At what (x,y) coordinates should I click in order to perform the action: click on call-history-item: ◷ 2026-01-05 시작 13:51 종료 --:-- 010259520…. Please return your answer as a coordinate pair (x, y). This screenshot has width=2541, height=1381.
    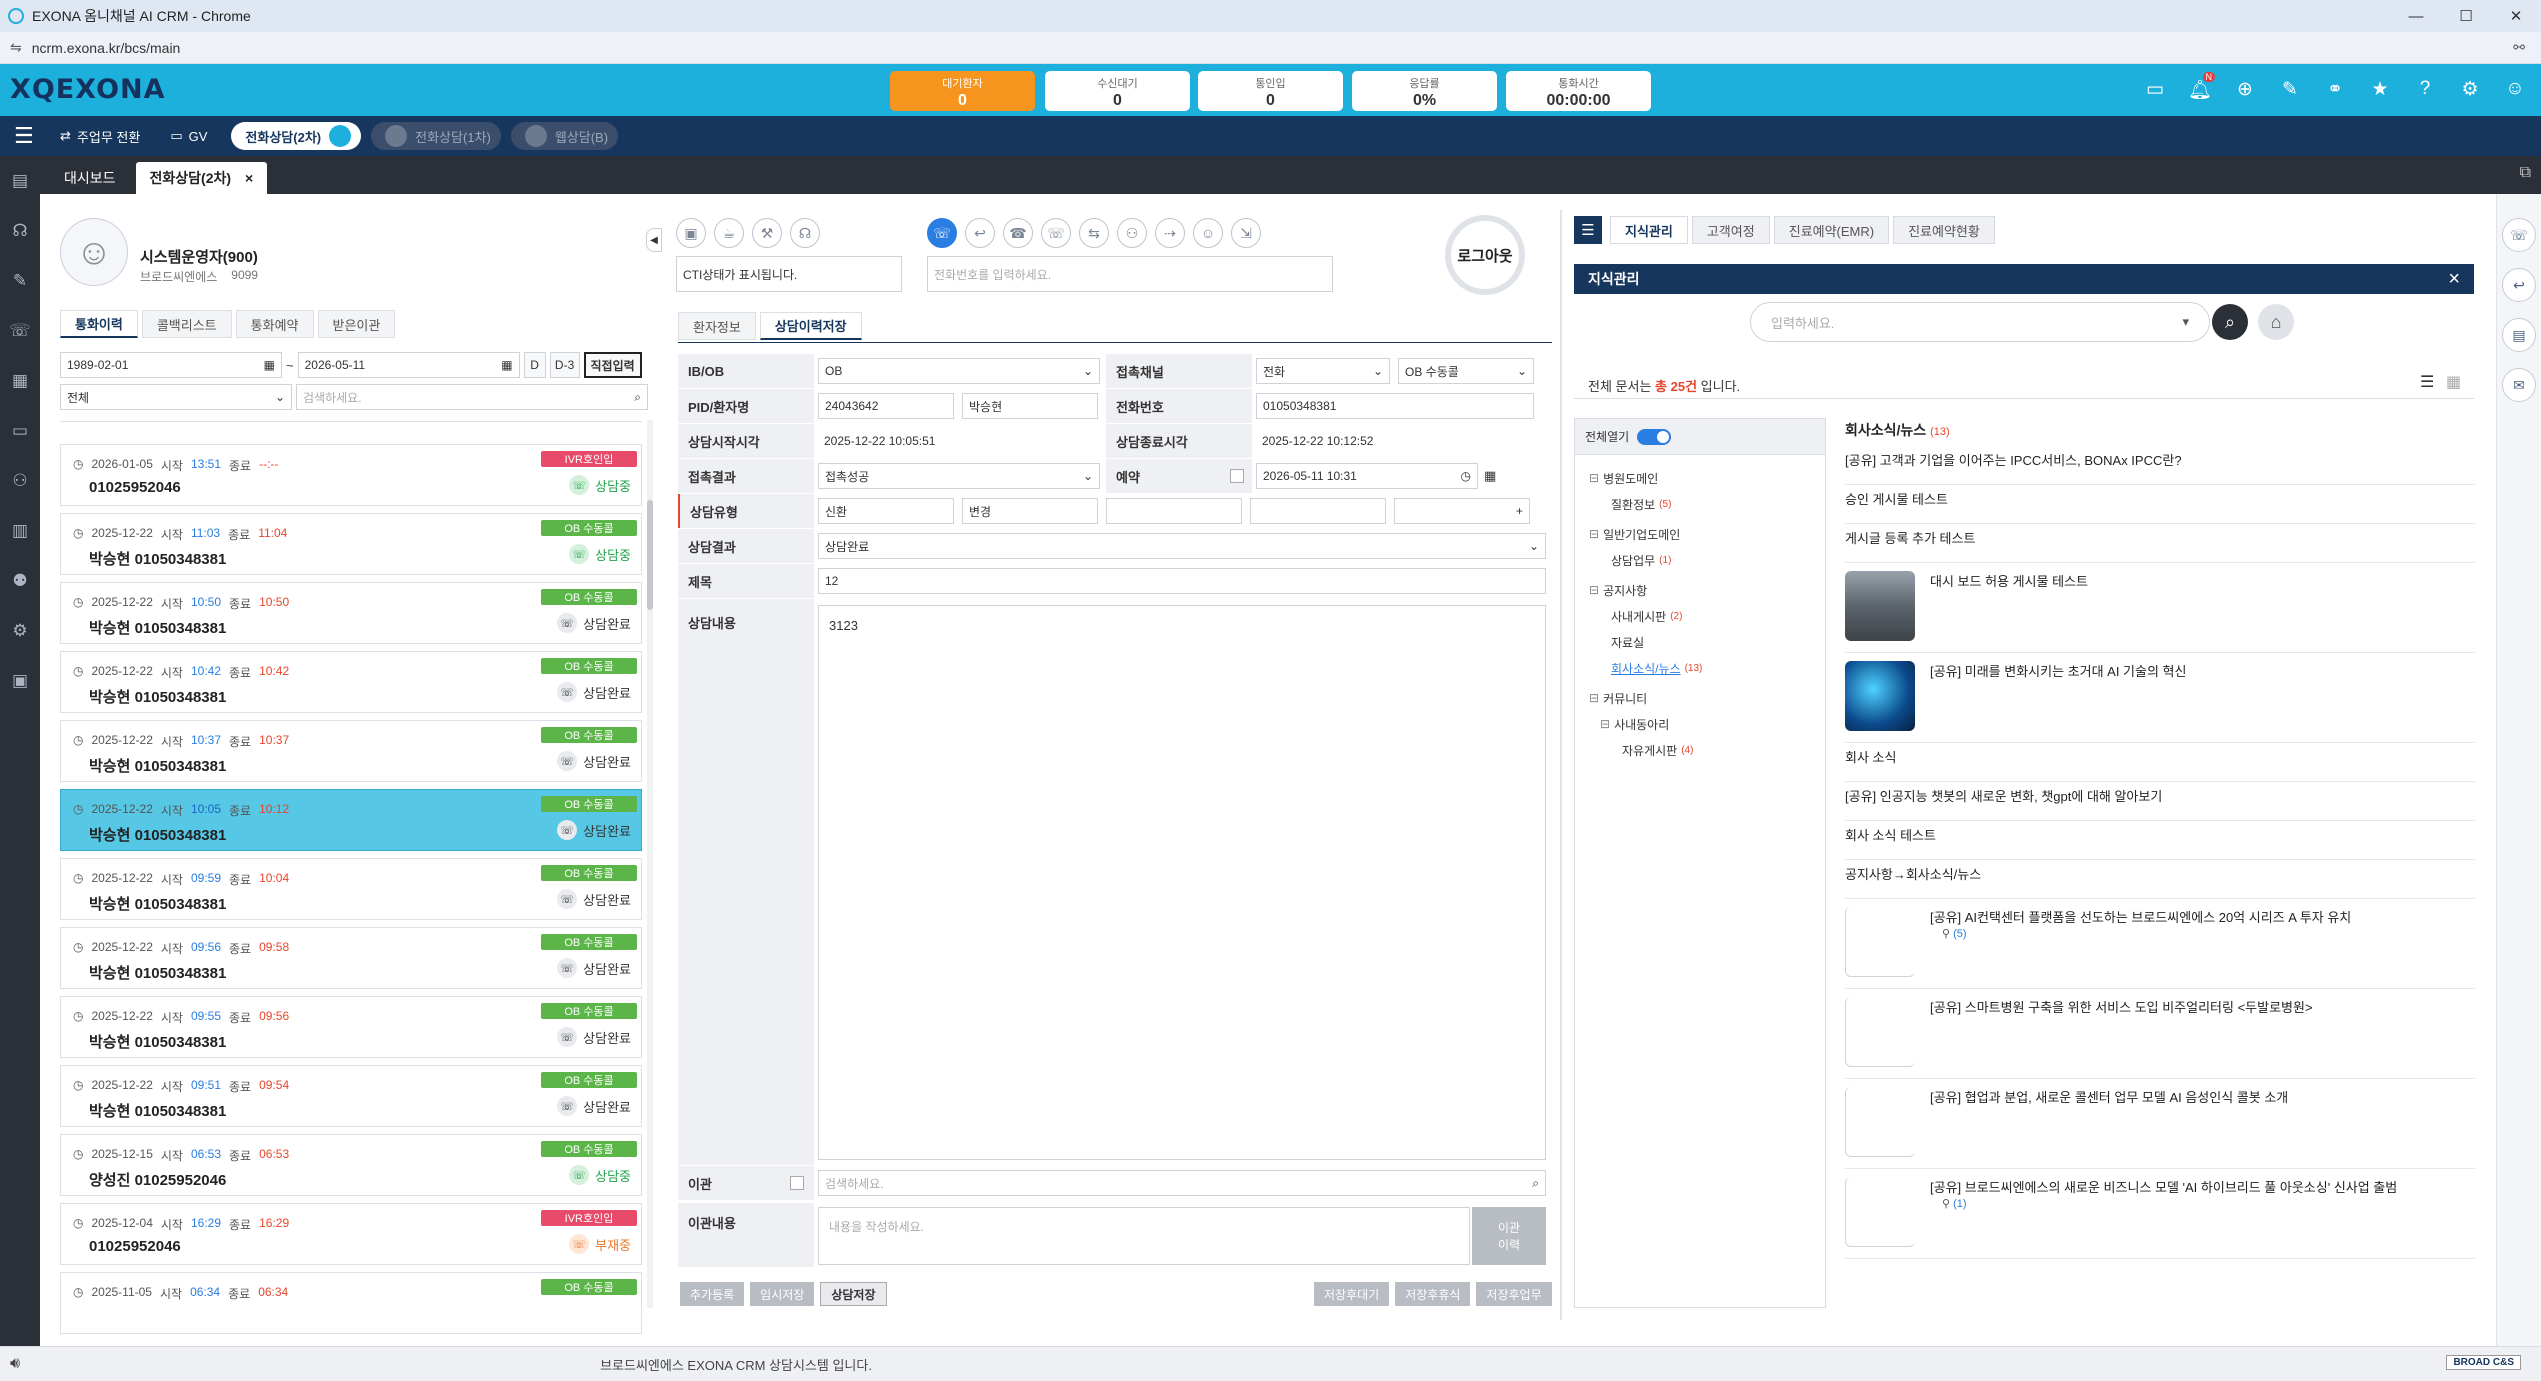
    Looking at the image, I should click on (351, 475).